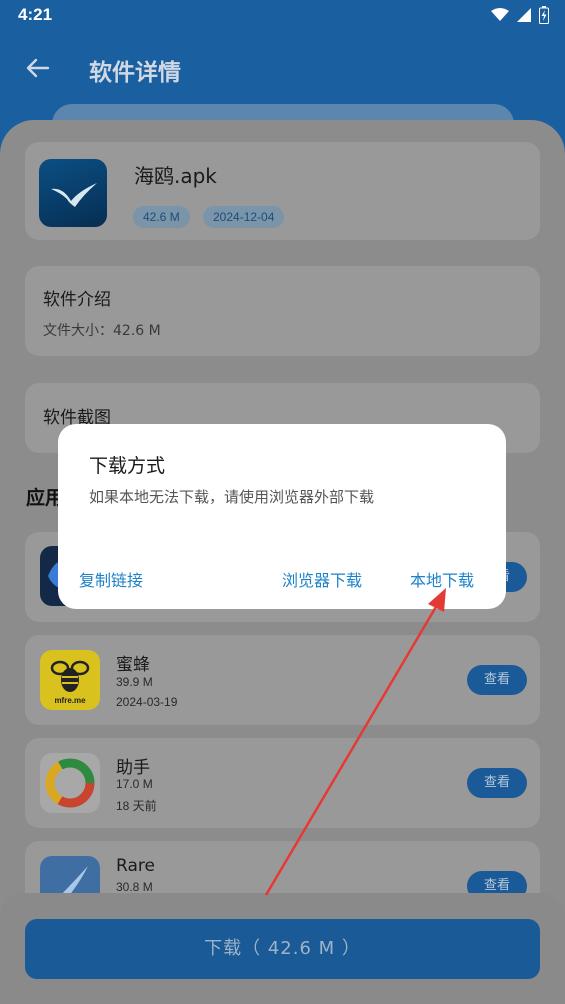 The width and height of the screenshot is (565, 1004). I want to click on signal-icon, so click(524, 15).